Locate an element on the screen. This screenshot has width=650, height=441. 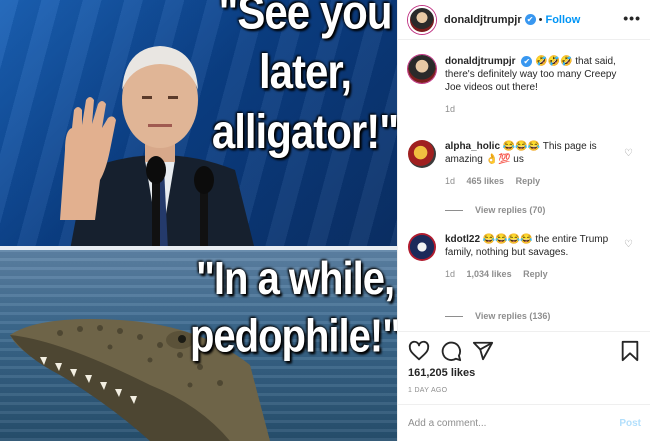
caption-username: donaldjtrumpjr is located at coordinates (480, 61).